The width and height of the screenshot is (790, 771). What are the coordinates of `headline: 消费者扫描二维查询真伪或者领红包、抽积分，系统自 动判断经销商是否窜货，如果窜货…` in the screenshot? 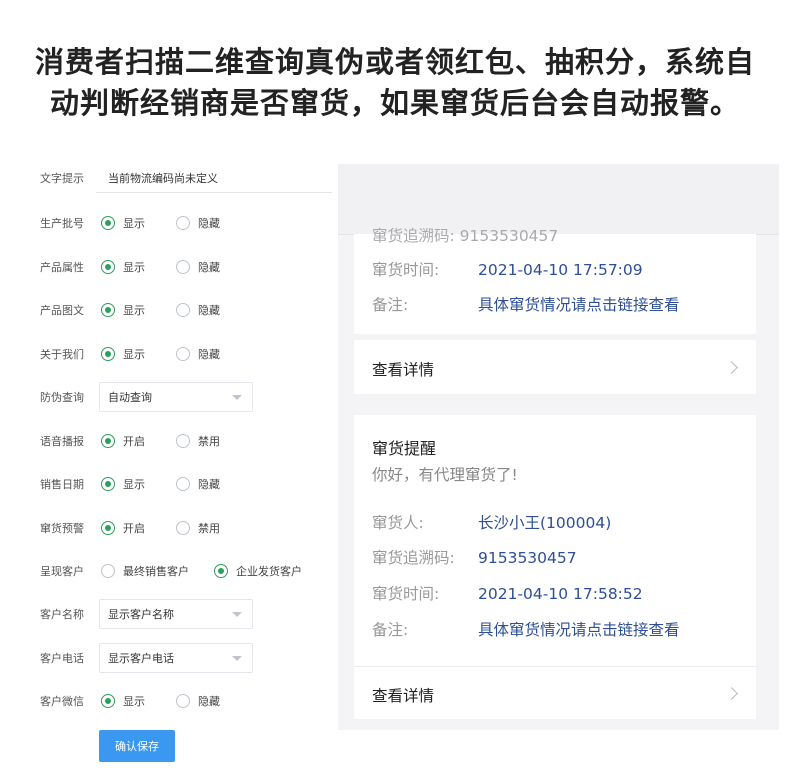 It's located at (395, 83).